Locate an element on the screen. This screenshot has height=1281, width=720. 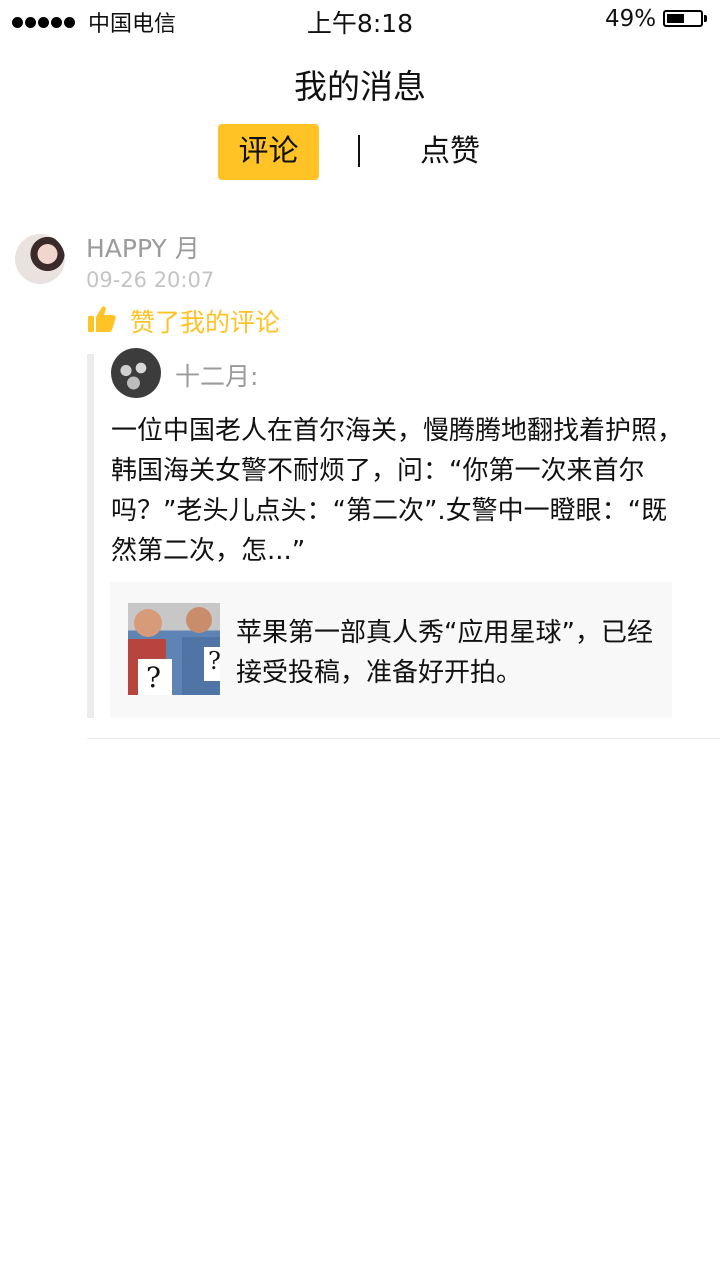
like-action-text: 赞了我的评论 is located at coordinates (205, 322).